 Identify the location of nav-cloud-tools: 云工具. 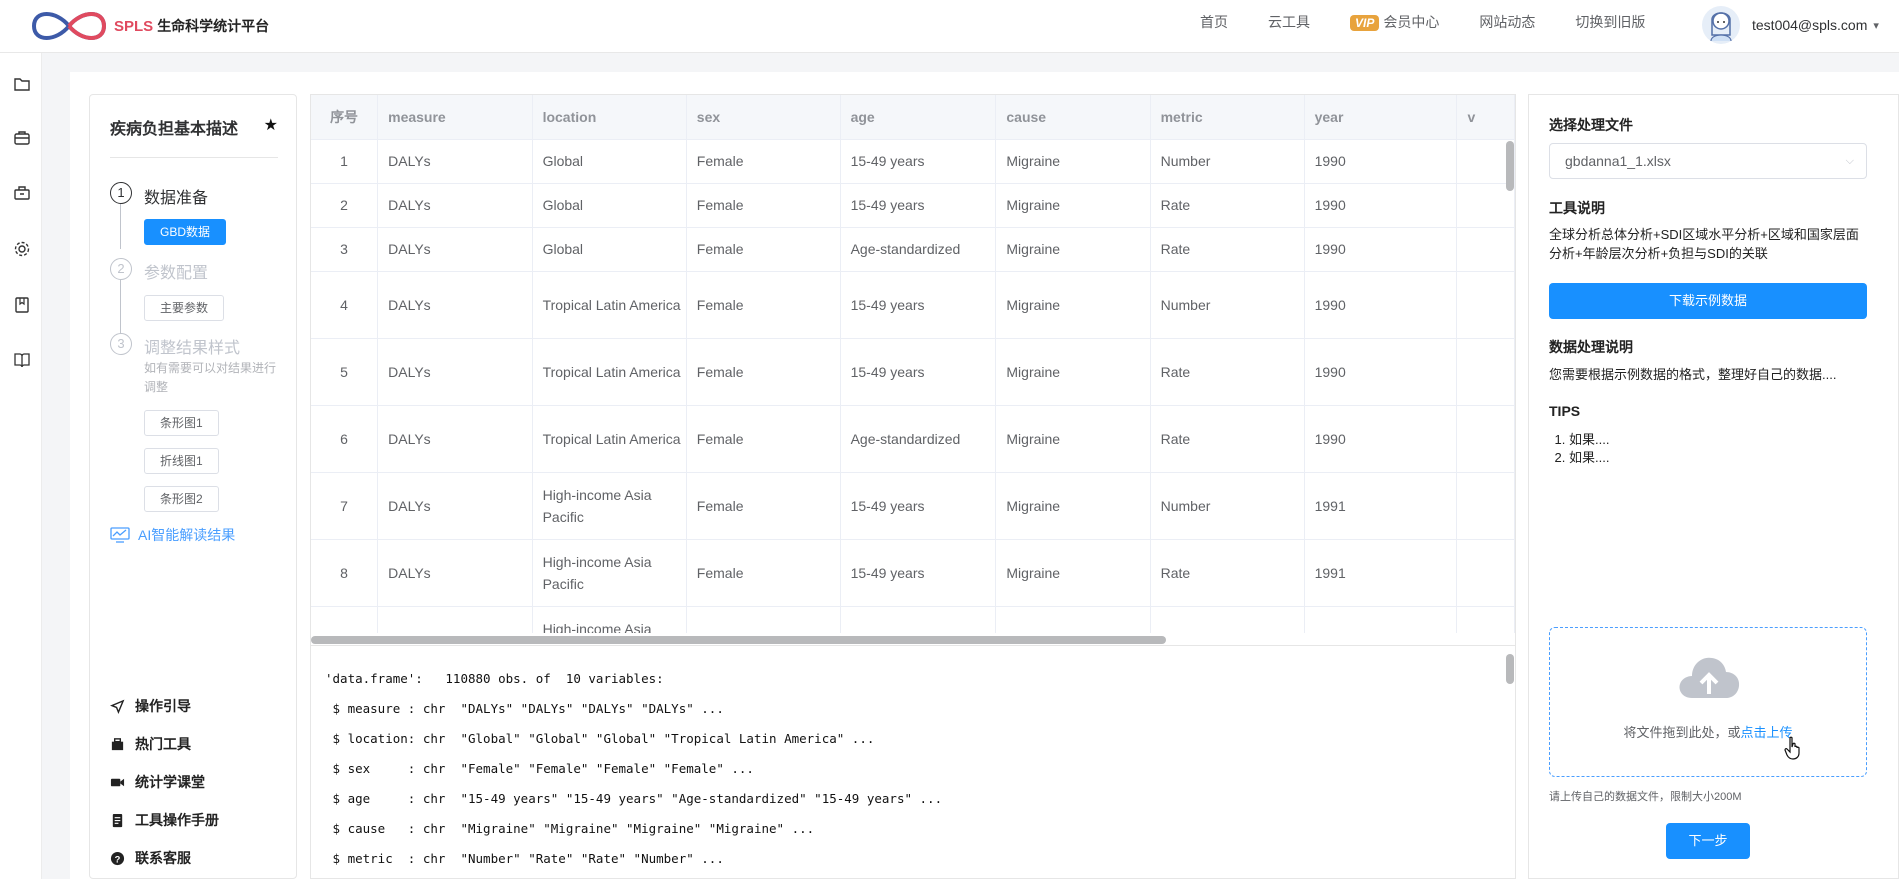
(1289, 22).